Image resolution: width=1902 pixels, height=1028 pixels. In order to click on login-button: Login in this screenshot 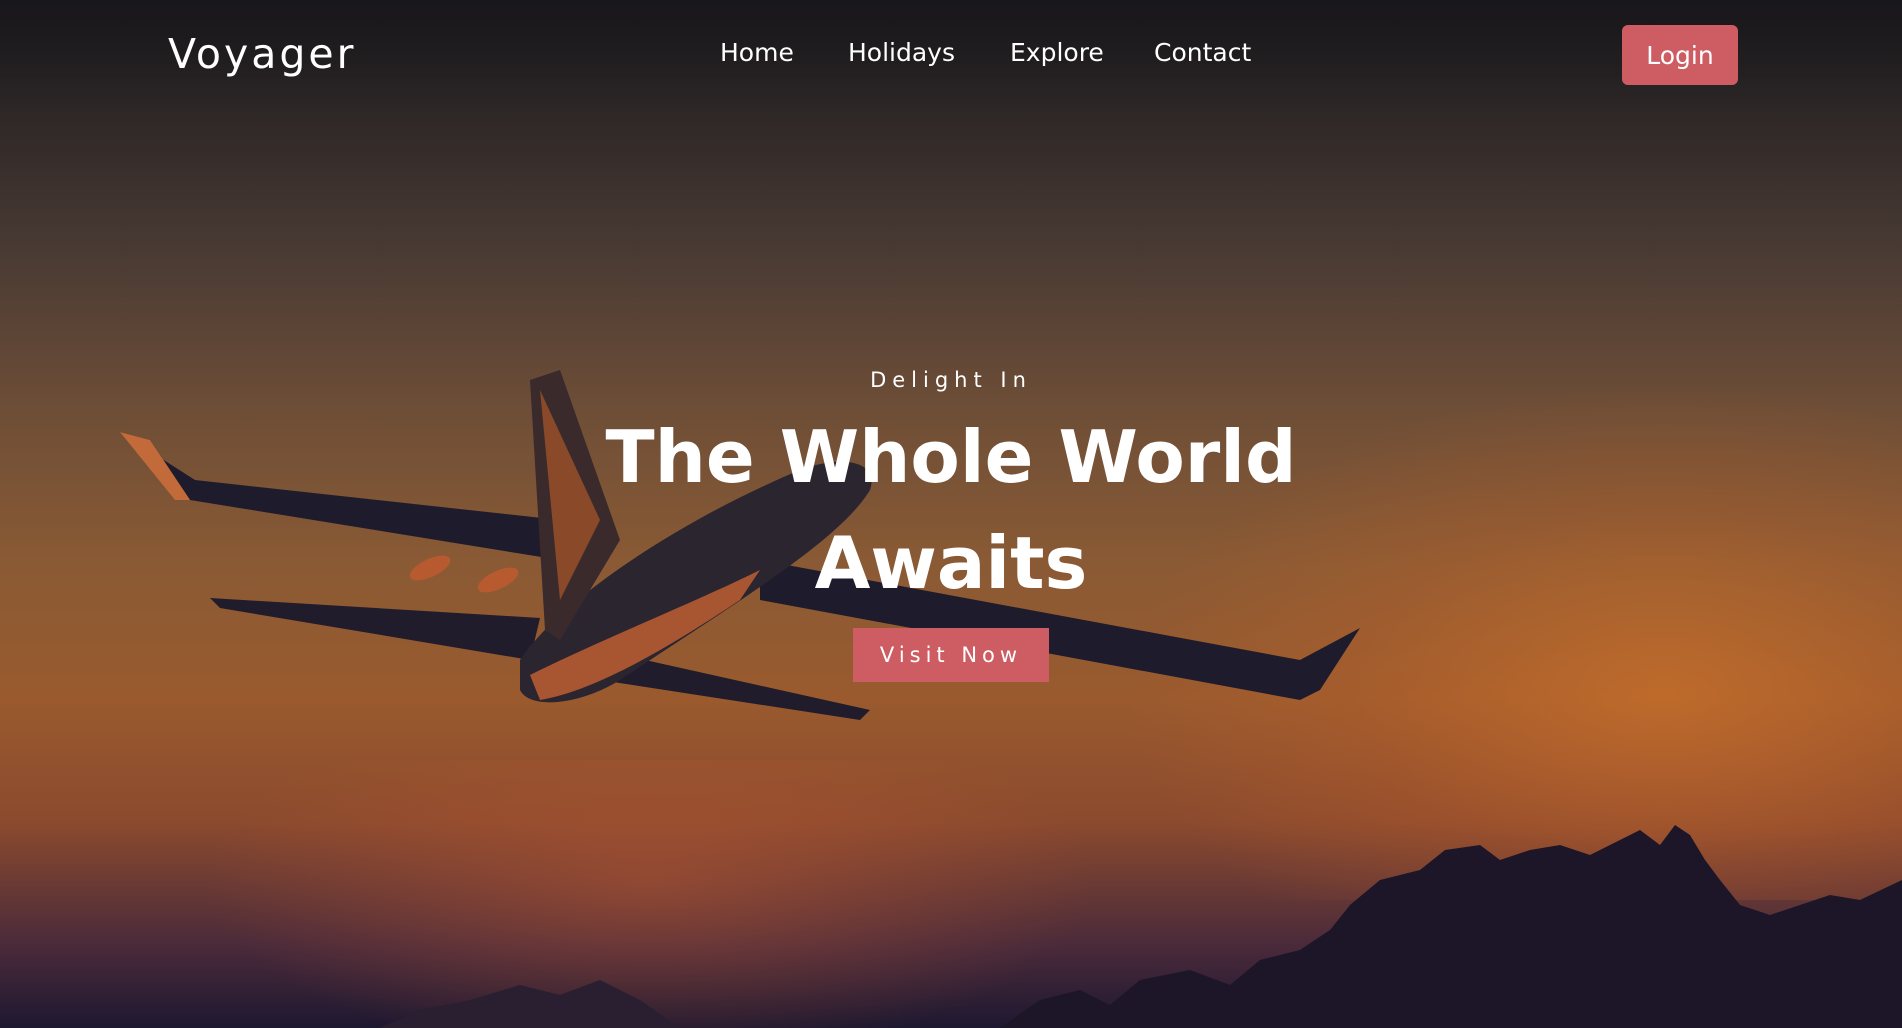, I will do `click(1680, 55)`.